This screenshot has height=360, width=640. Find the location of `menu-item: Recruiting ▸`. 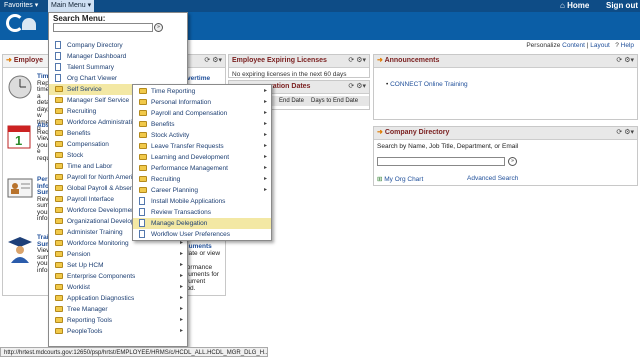

menu-item: Recruiting ▸ is located at coordinates (202, 179).